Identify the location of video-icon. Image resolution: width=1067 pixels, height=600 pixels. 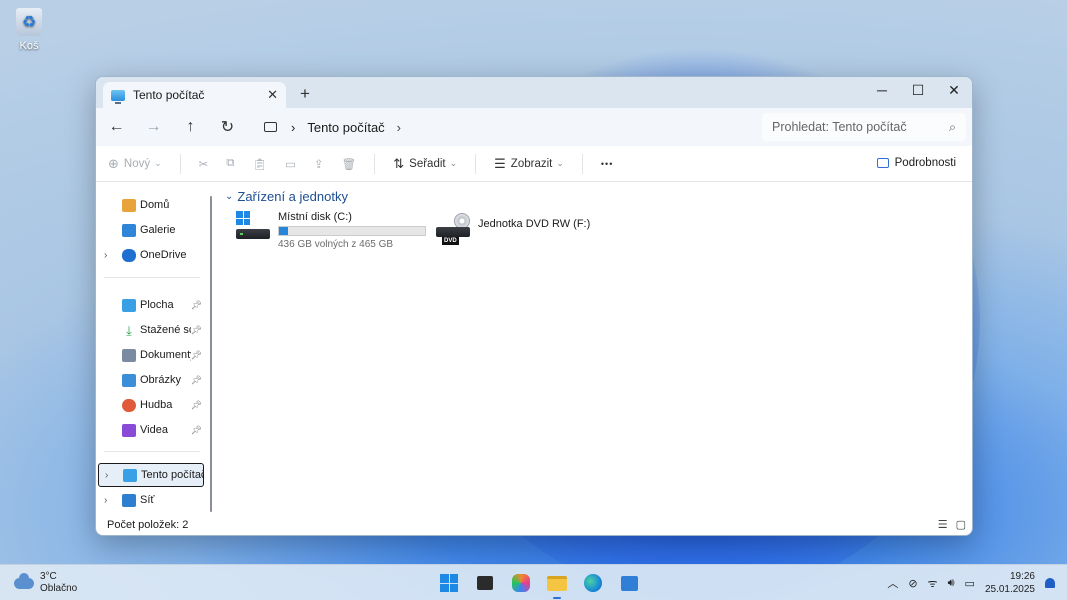
(129, 430).